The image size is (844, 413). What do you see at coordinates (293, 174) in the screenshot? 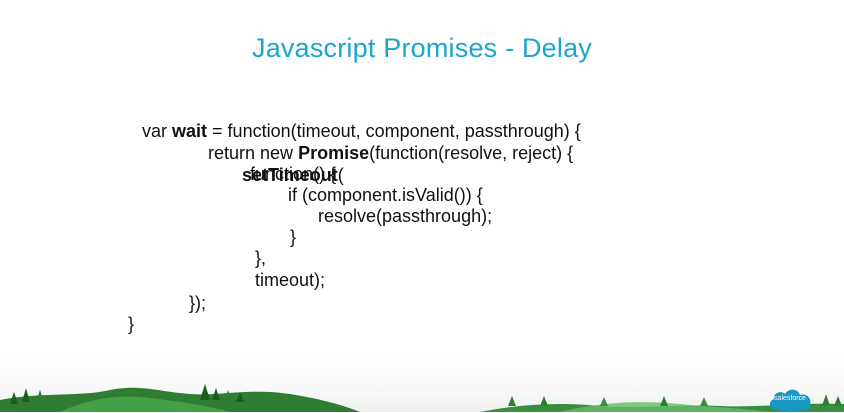
I see `code-line: function() {` at bounding box center [293, 174].